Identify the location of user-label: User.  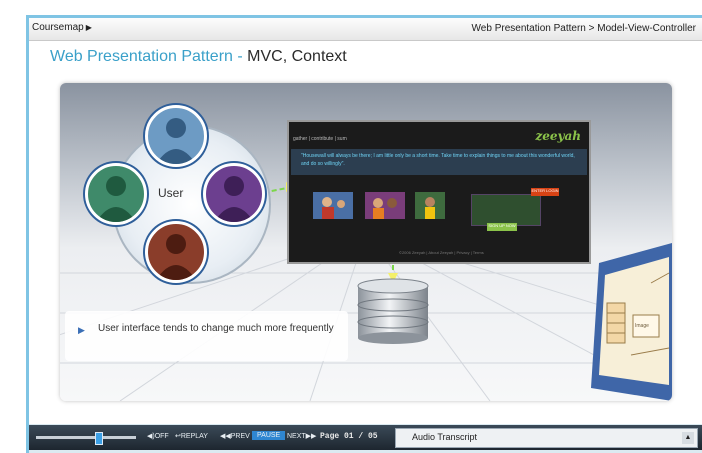
(171, 193).